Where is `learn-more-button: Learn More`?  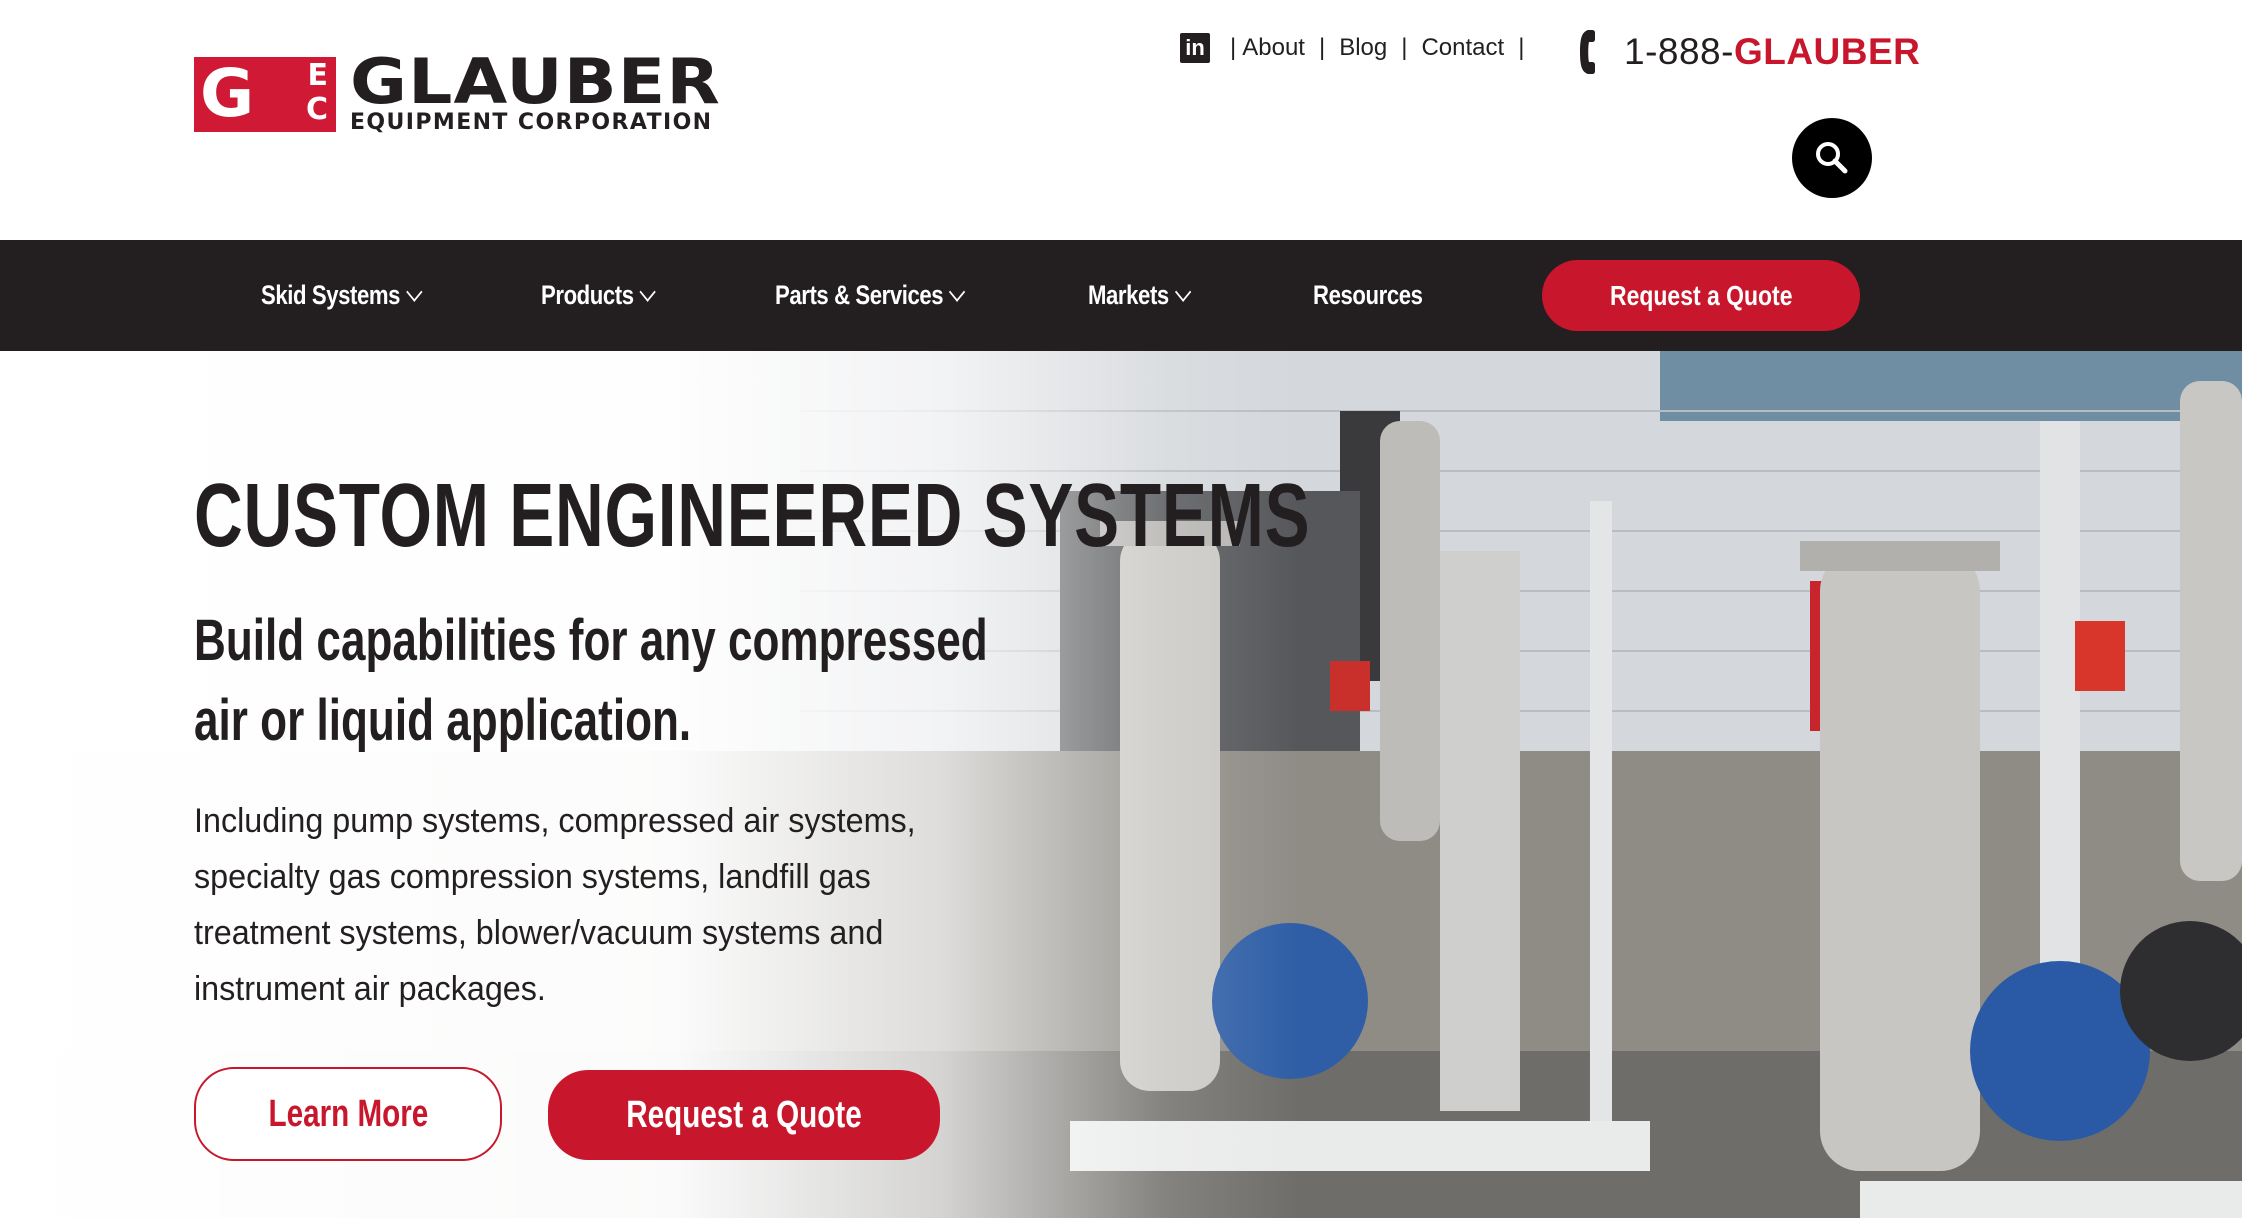 learn-more-button: Learn More is located at coordinates (348, 1114).